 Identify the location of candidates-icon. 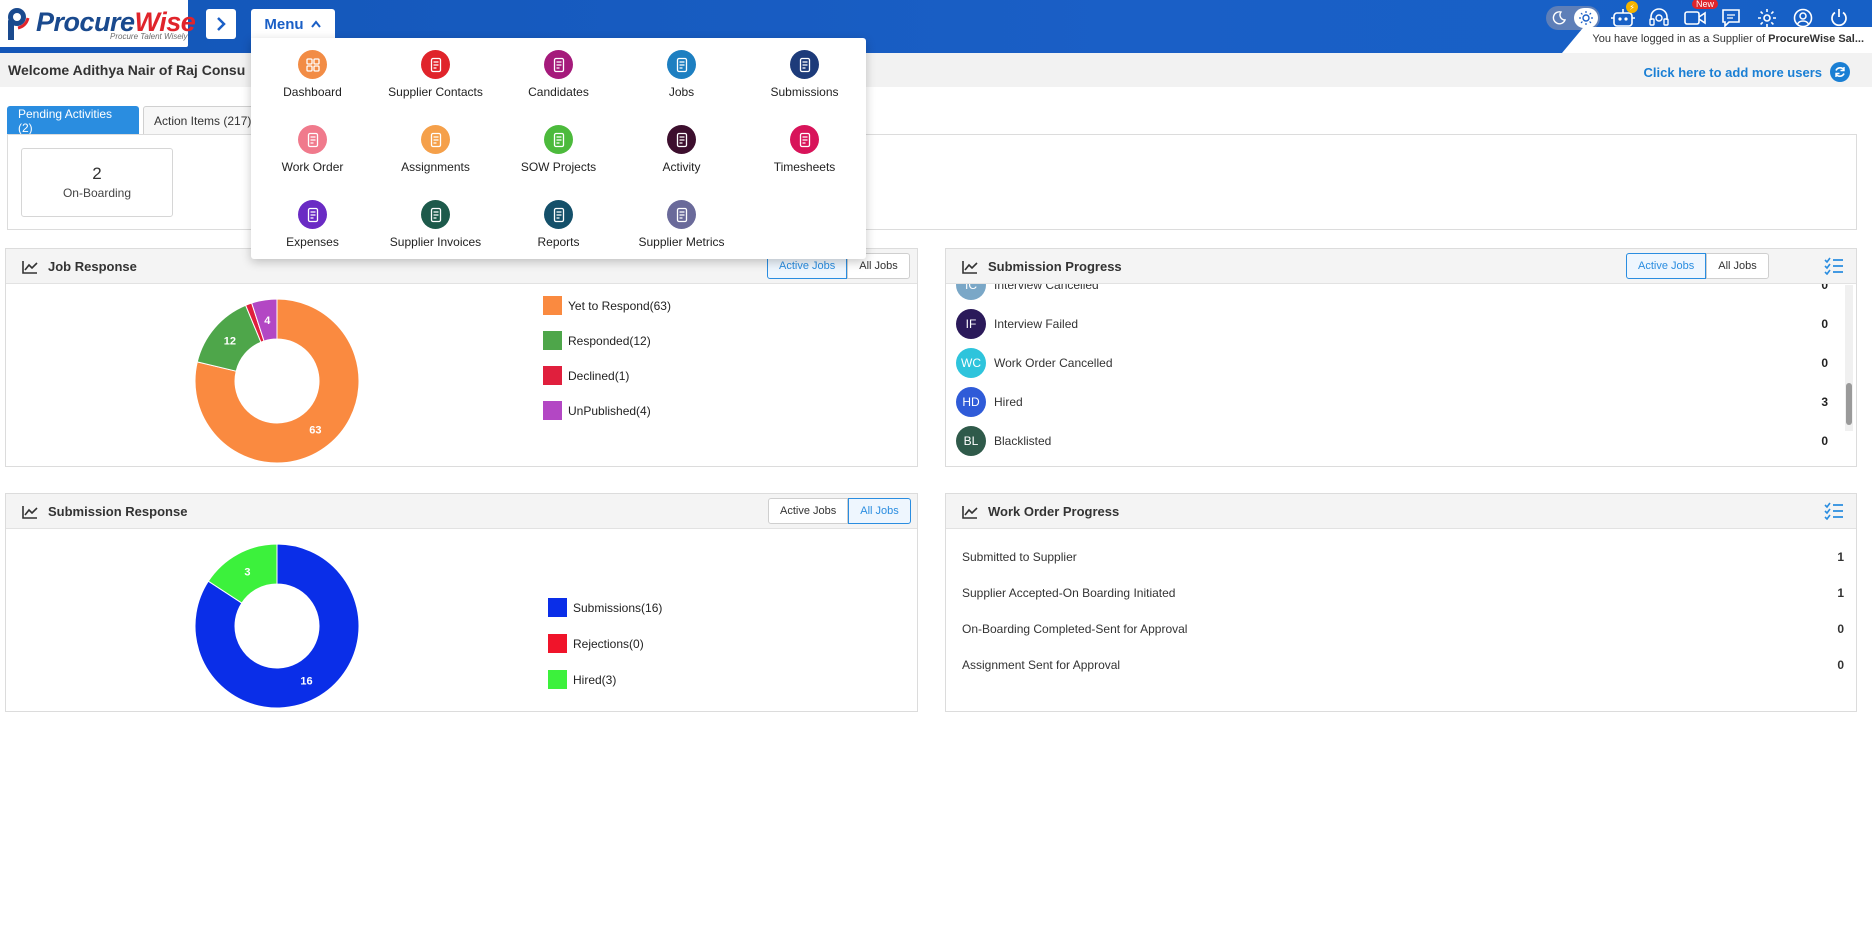
(558, 64).